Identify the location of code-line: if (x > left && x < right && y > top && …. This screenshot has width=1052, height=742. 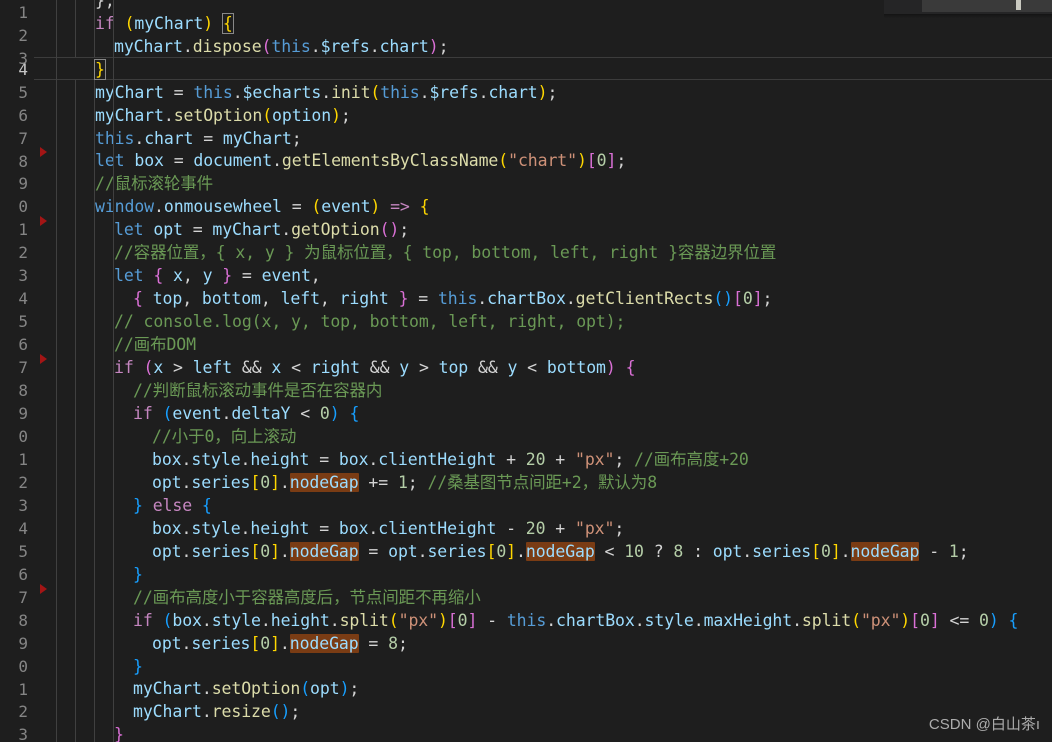
(375, 367).